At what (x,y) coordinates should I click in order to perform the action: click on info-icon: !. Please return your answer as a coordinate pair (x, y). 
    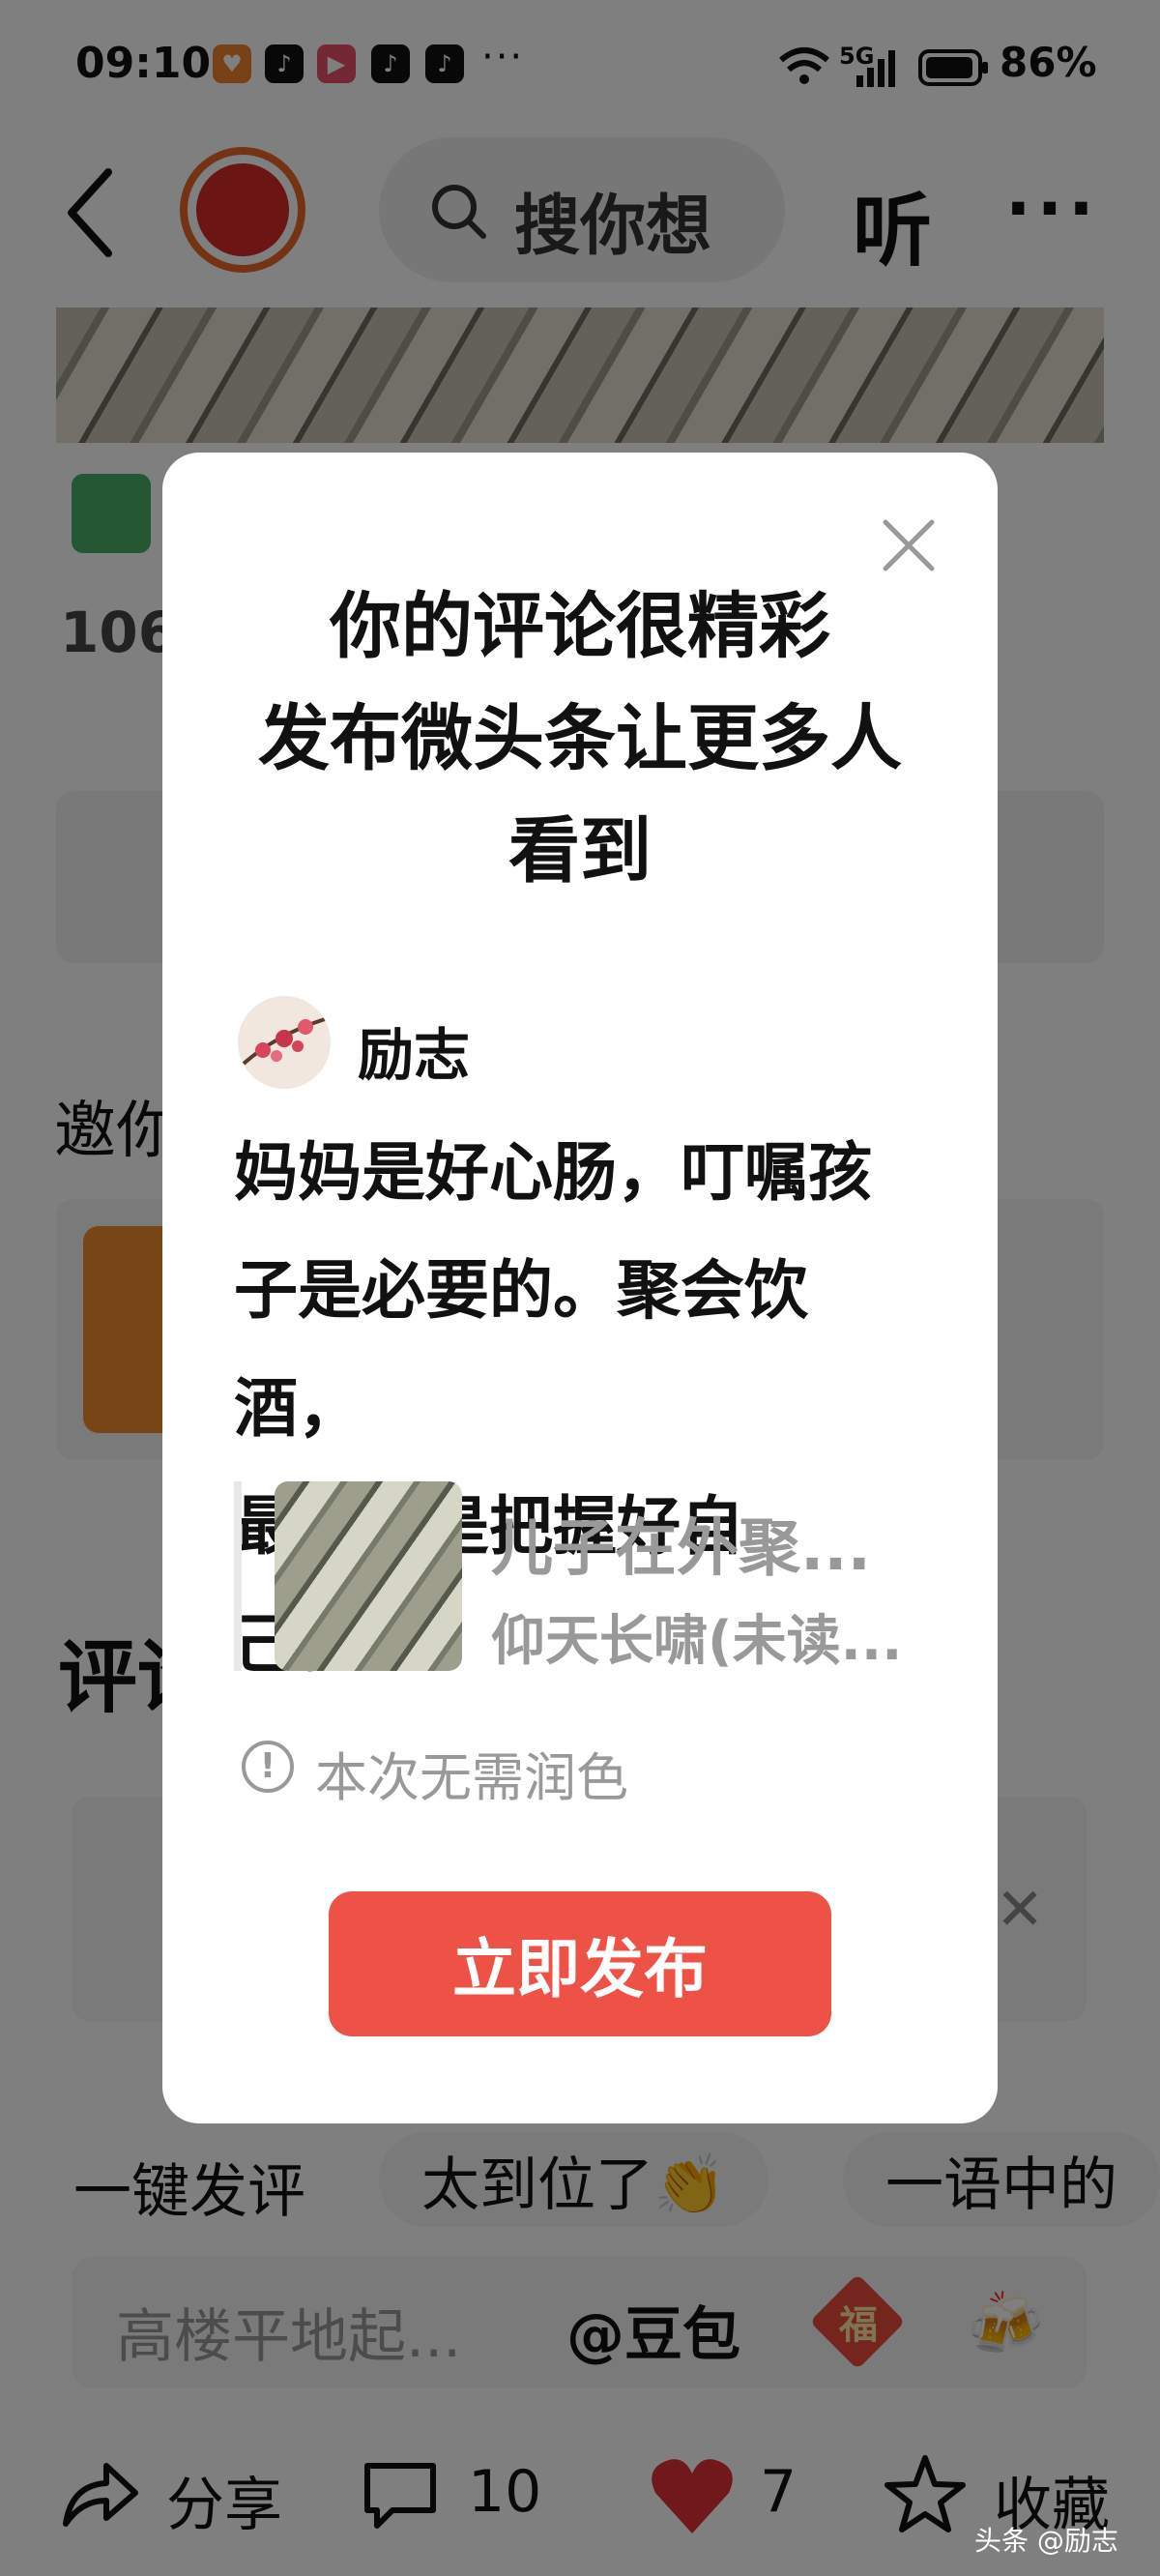
    Looking at the image, I should click on (268, 1767).